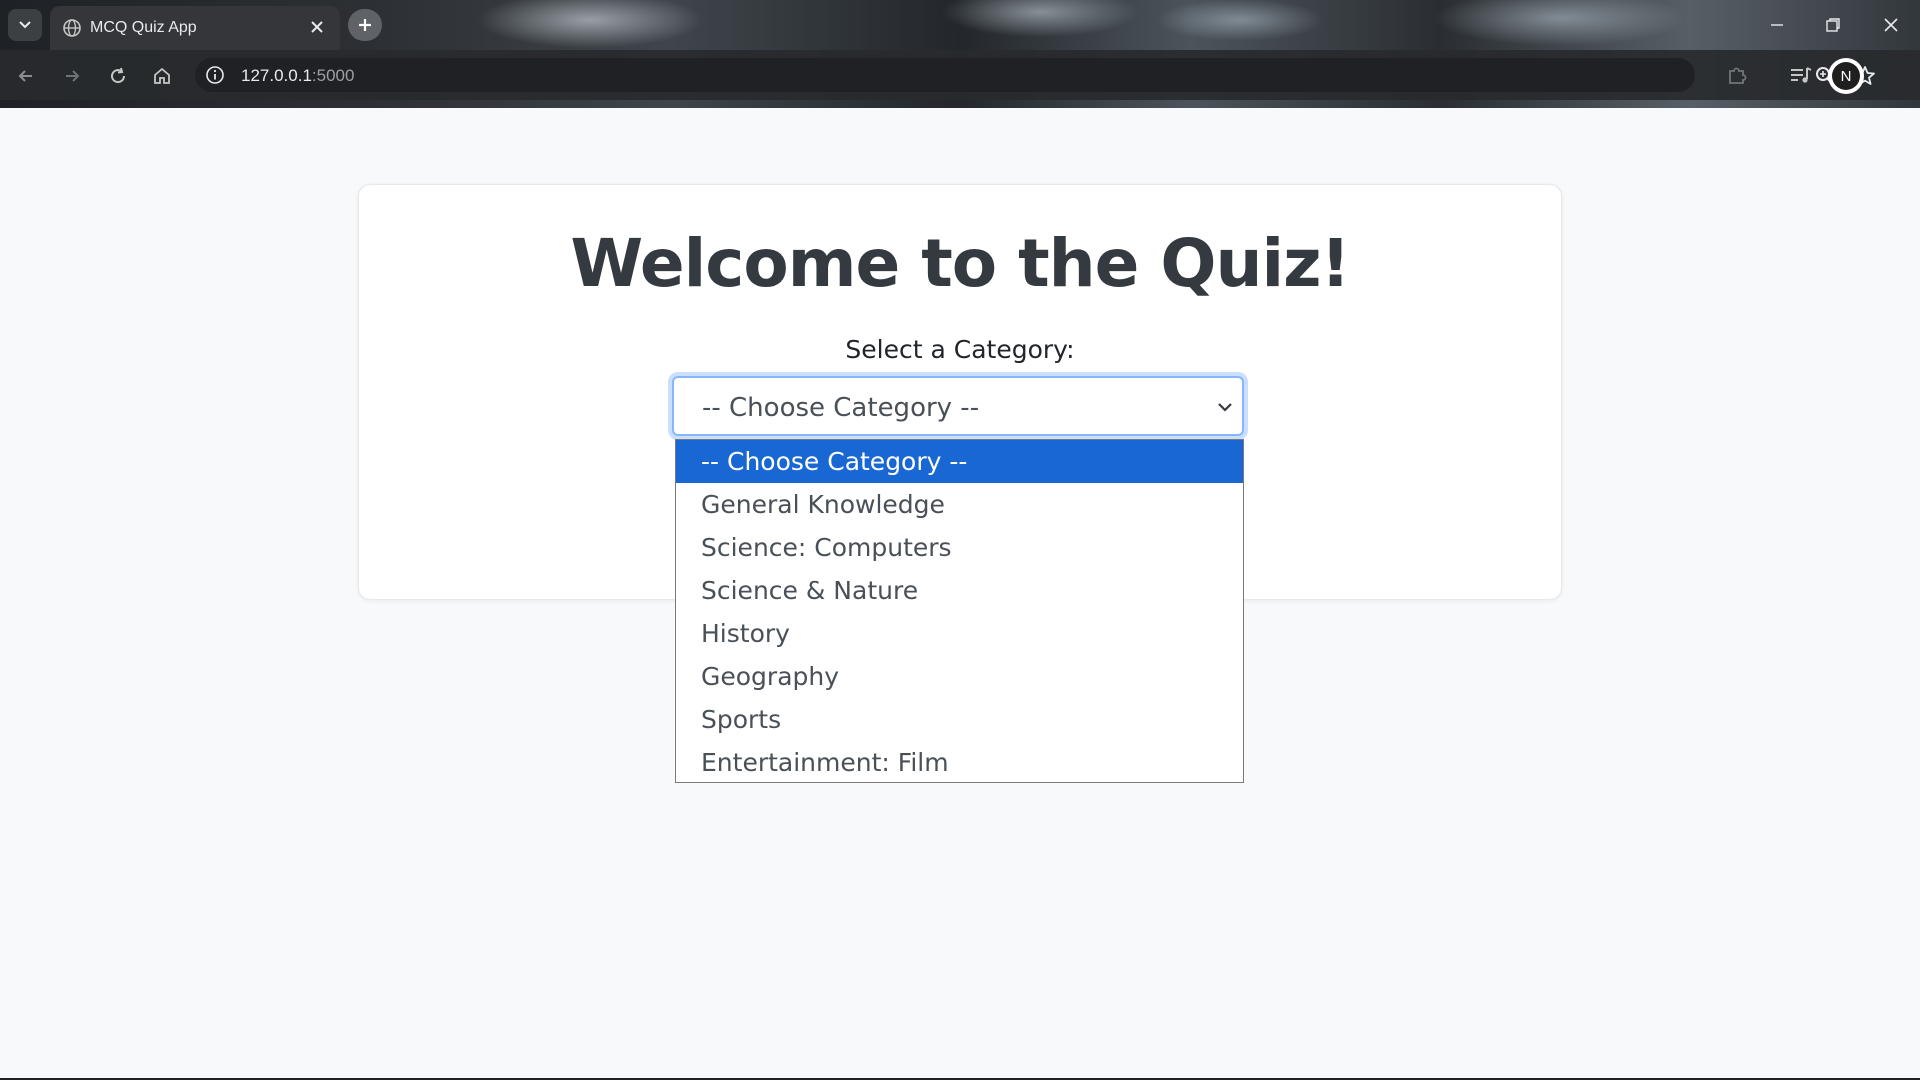 This screenshot has width=1920, height=1080. I want to click on close-icon, so click(1891, 25).